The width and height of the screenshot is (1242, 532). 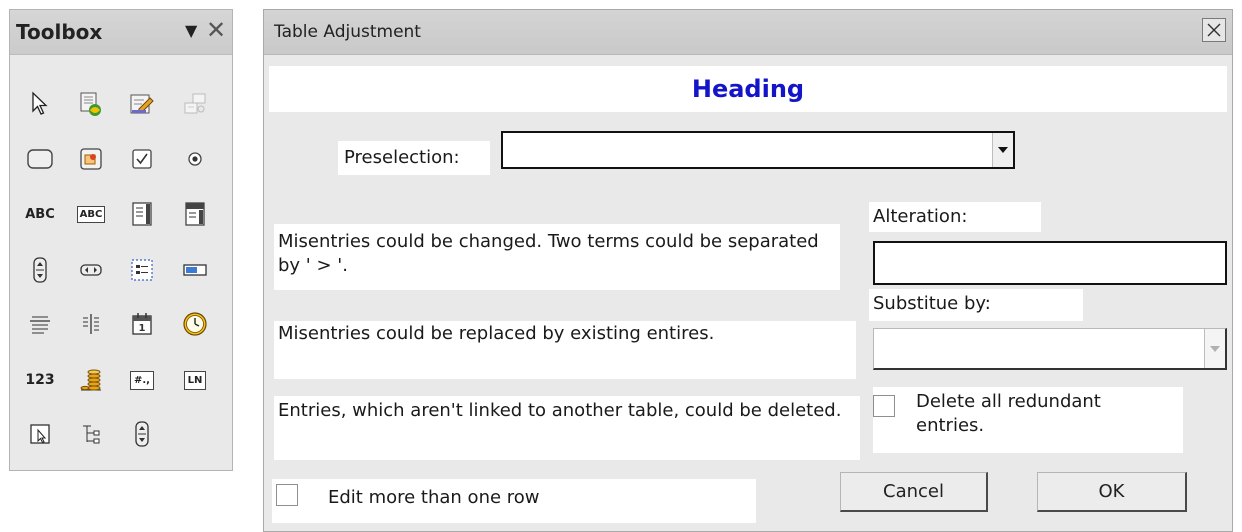 I want to click on dialog-titlebar: Table Adjustment, so click(x=748, y=32).